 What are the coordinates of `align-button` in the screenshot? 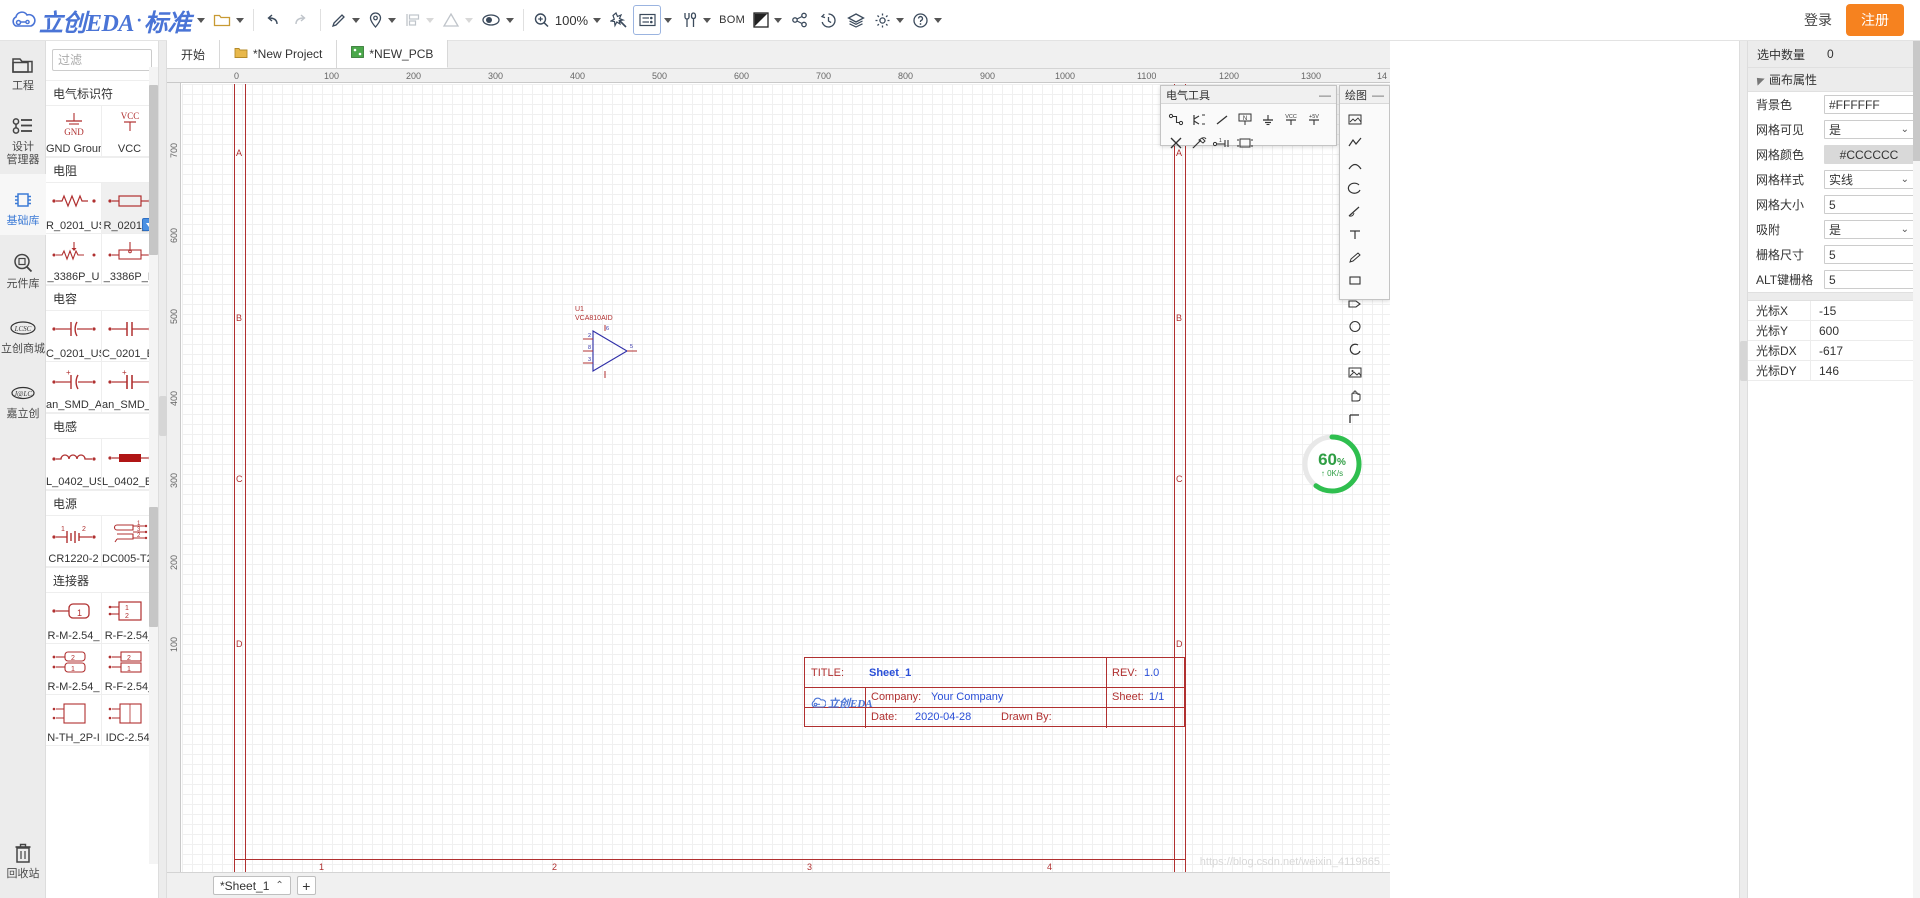 It's located at (419, 20).